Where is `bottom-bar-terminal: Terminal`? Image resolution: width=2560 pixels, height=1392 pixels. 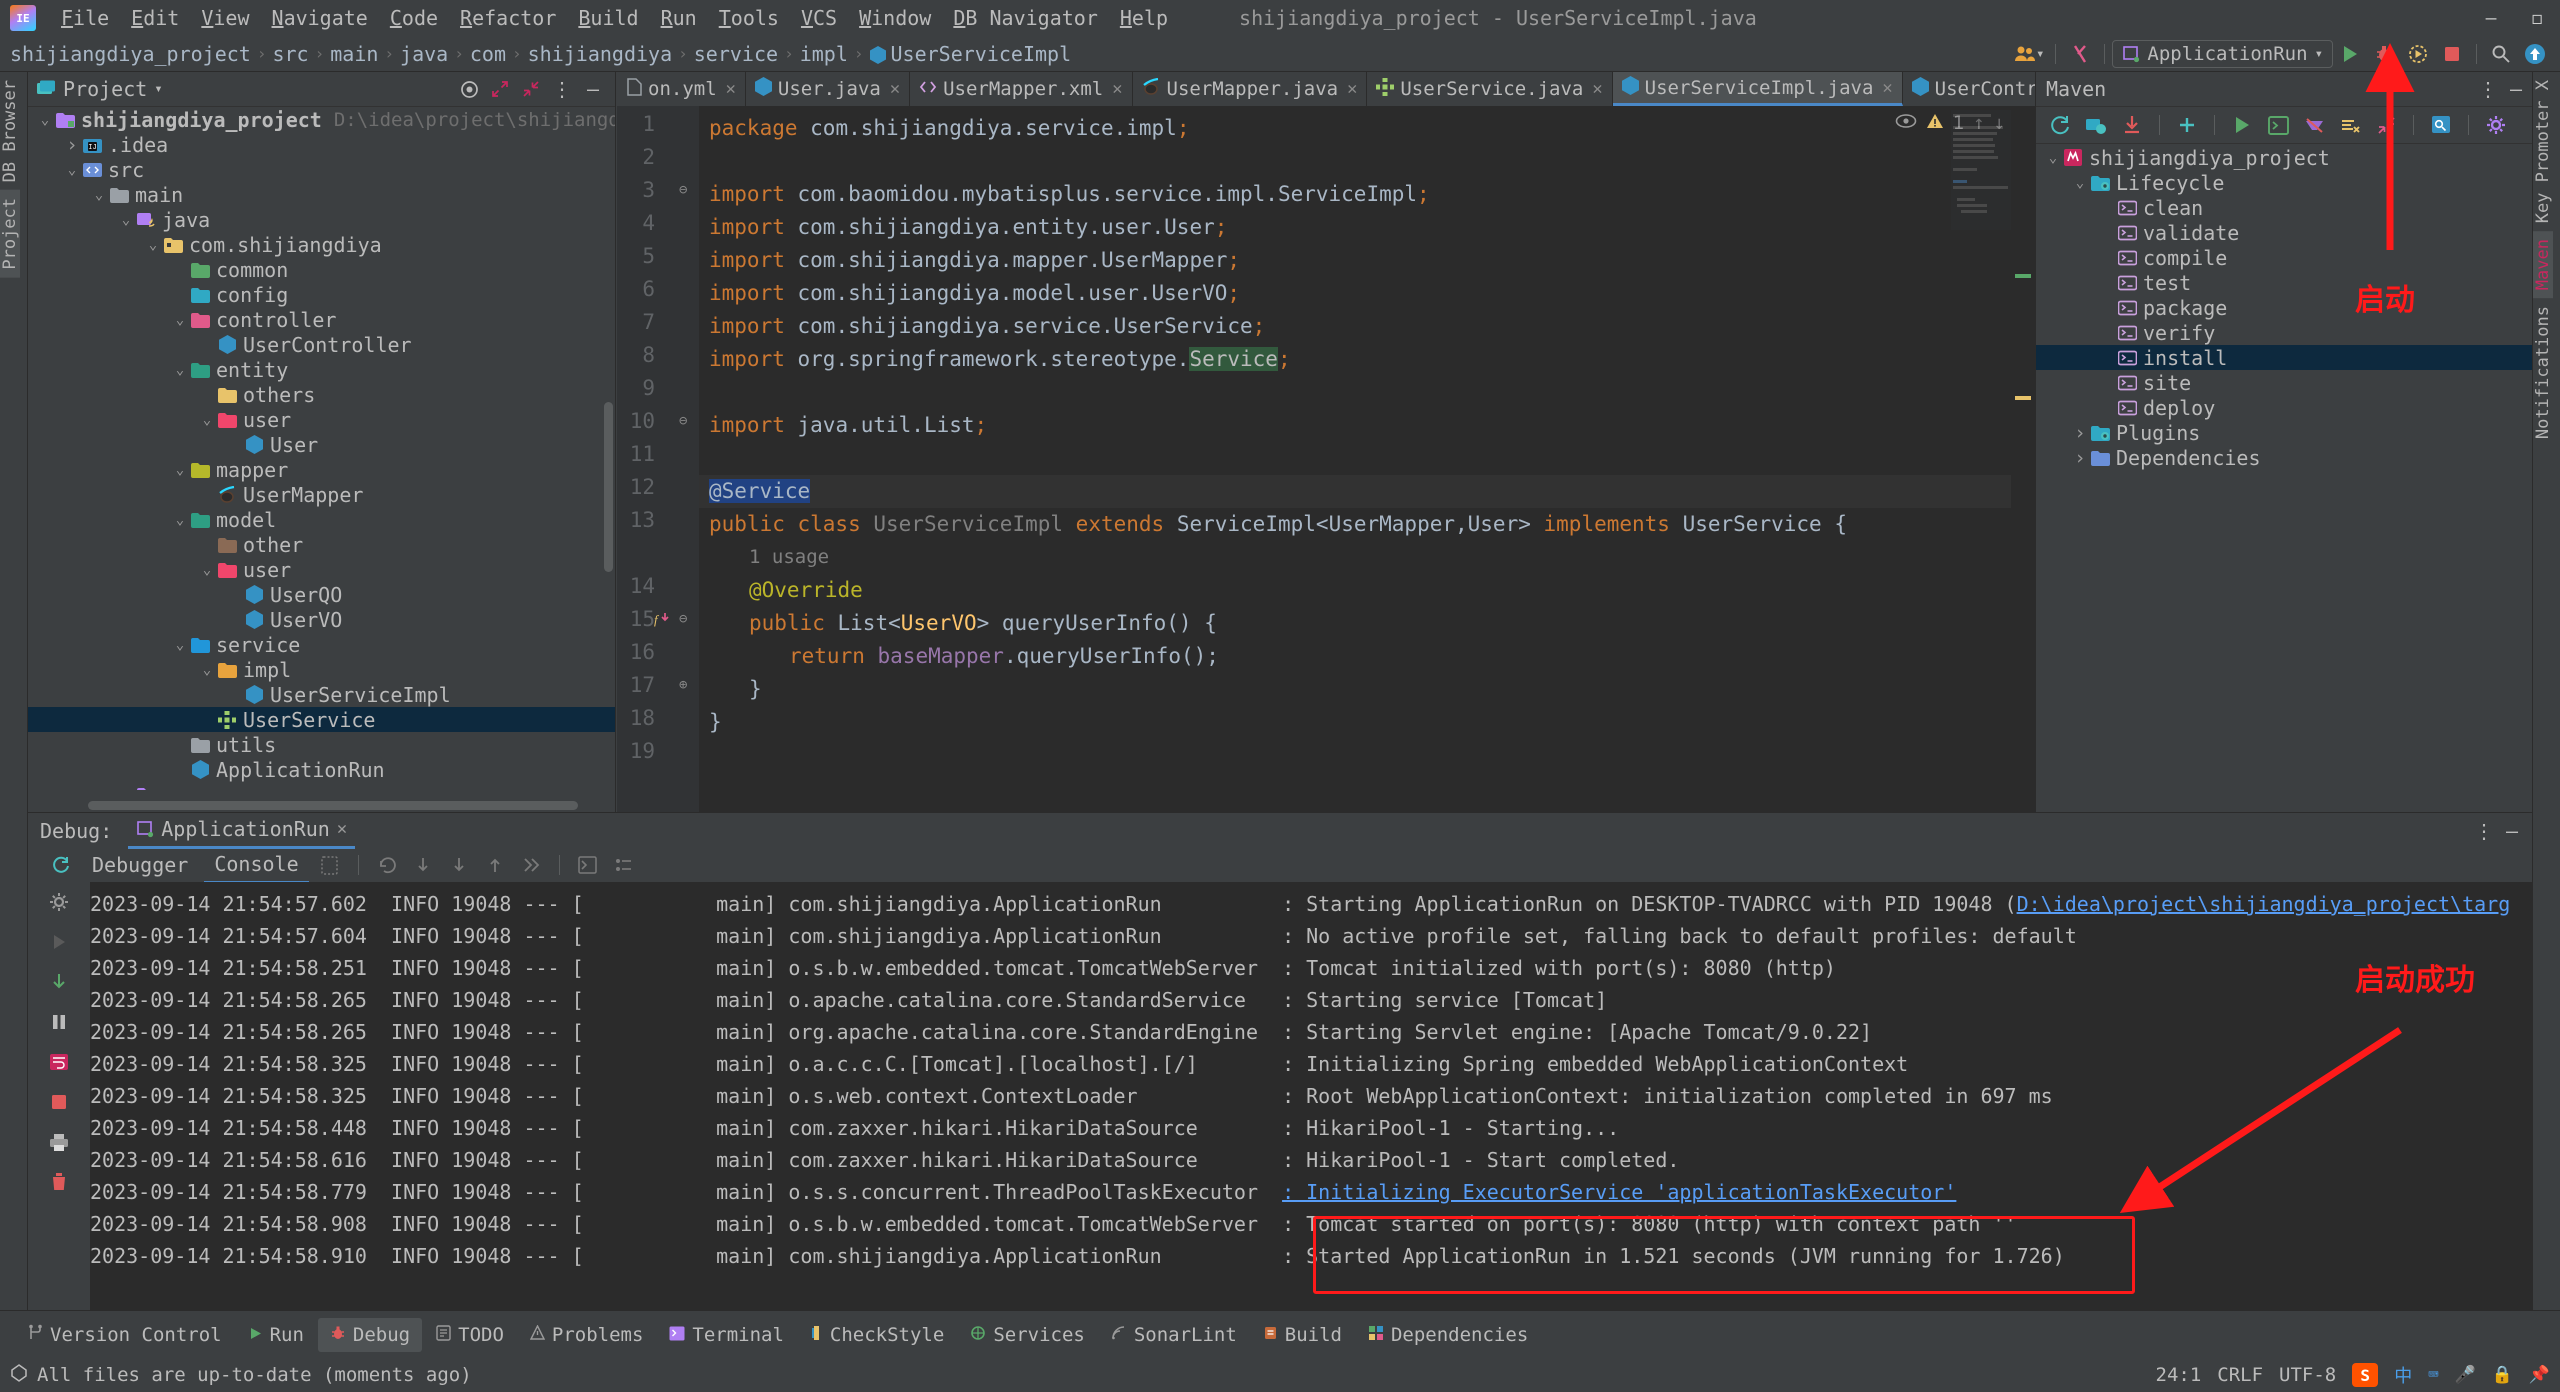 bottom-bar-terminal: Terminal is located at coordinates (726, 1335).